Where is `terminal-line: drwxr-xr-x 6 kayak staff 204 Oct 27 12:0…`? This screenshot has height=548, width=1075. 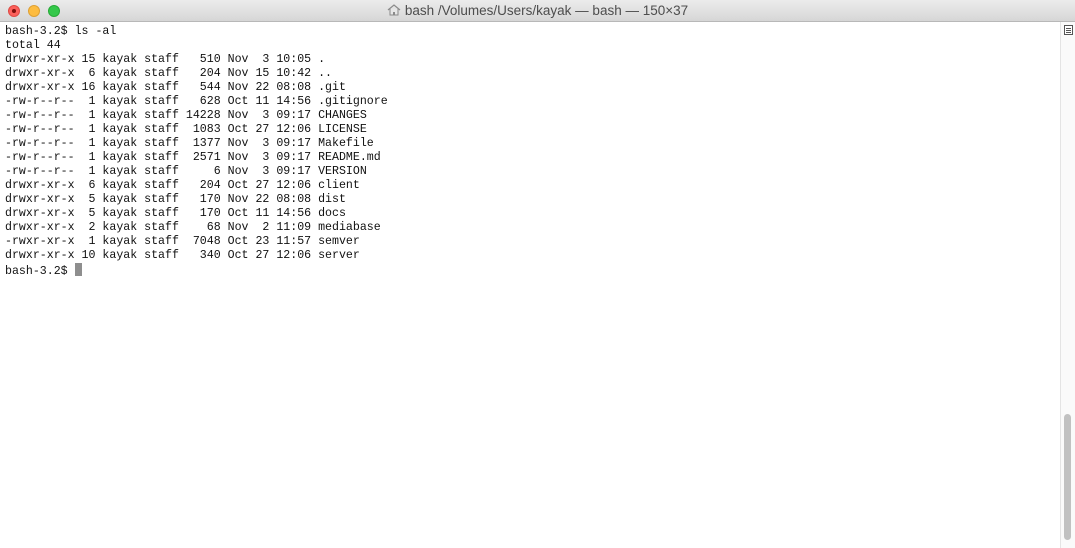 terminal-line: drwxr-xr-x 6 kayak staff 204 Oct 27 12:0… is located at coordinates (182, 185).